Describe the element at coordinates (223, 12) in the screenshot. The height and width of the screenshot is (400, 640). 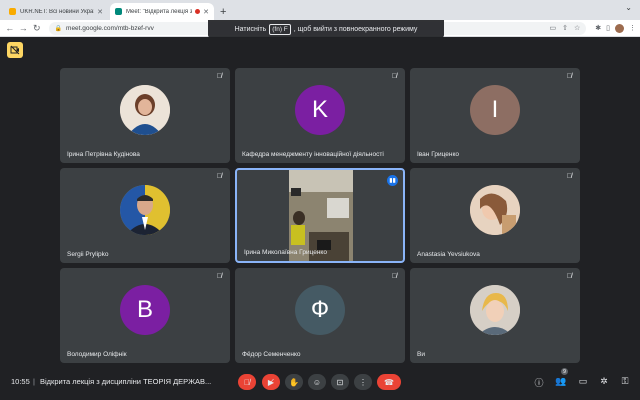
I see `new-tab-button: +` at that location.